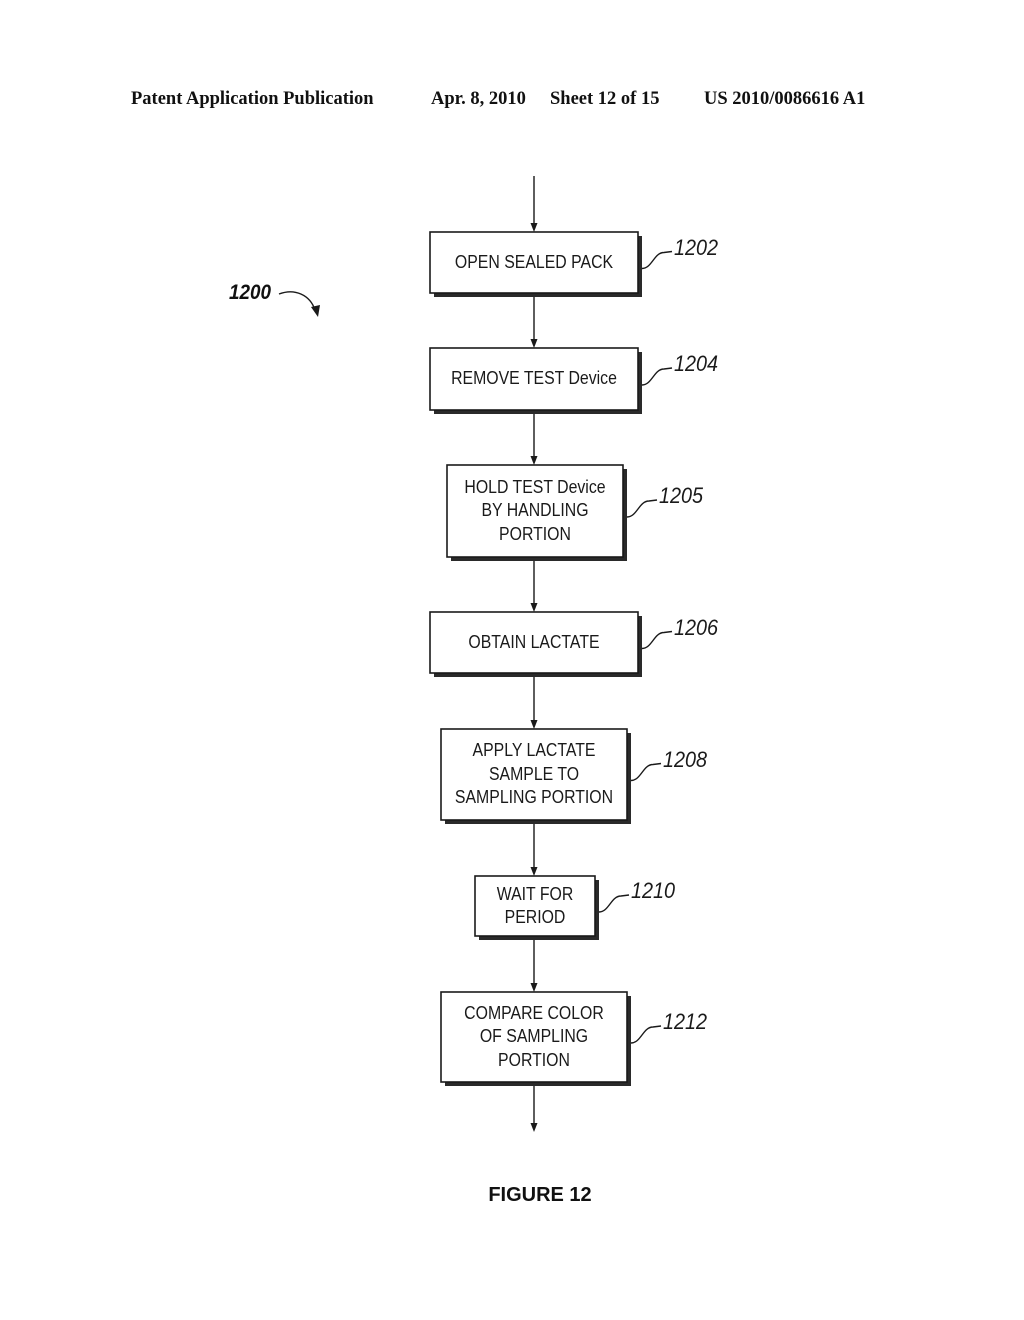 This screenshot has height=1320, width=1024. What do you see at coordinates (534, 987) in the screenshot?
I see `connector-arrow-1210-head` at bounding box center [534, 987].